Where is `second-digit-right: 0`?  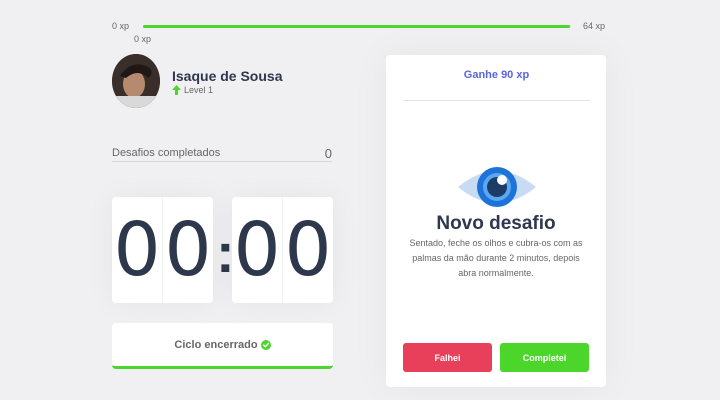
second-digit-right: 0 is located at coordinates (308, 250).